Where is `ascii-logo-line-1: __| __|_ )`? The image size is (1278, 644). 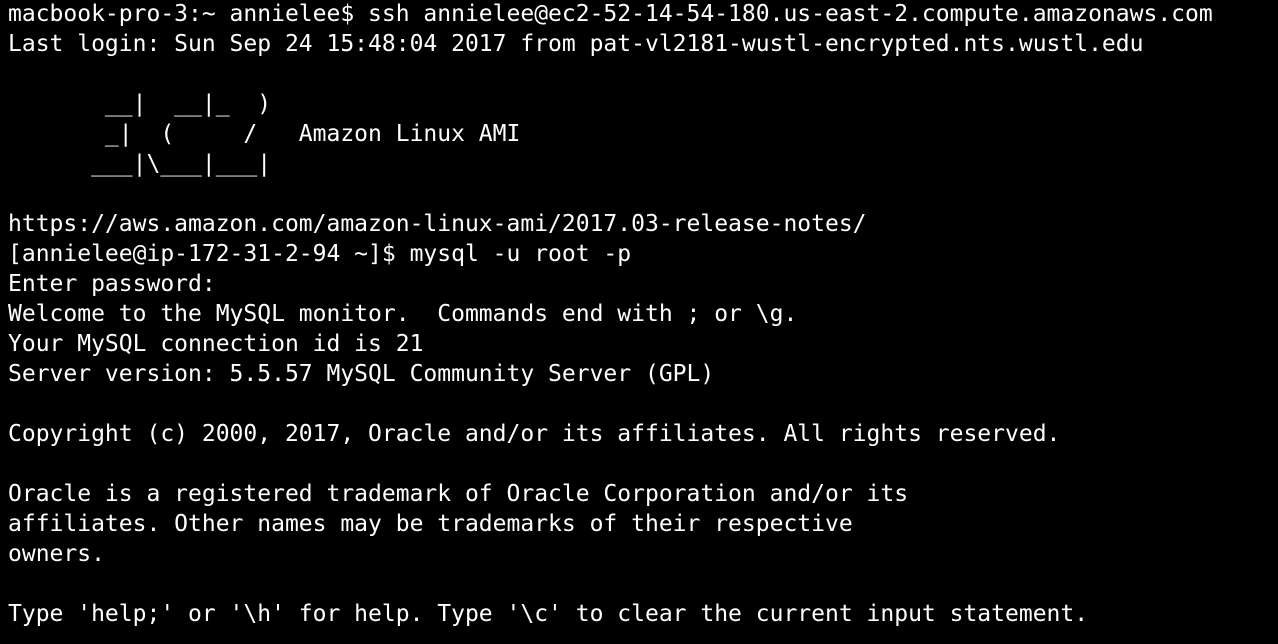 ascii-logo-line-1: __| __|_ ) is located at coordinates (140, 104).